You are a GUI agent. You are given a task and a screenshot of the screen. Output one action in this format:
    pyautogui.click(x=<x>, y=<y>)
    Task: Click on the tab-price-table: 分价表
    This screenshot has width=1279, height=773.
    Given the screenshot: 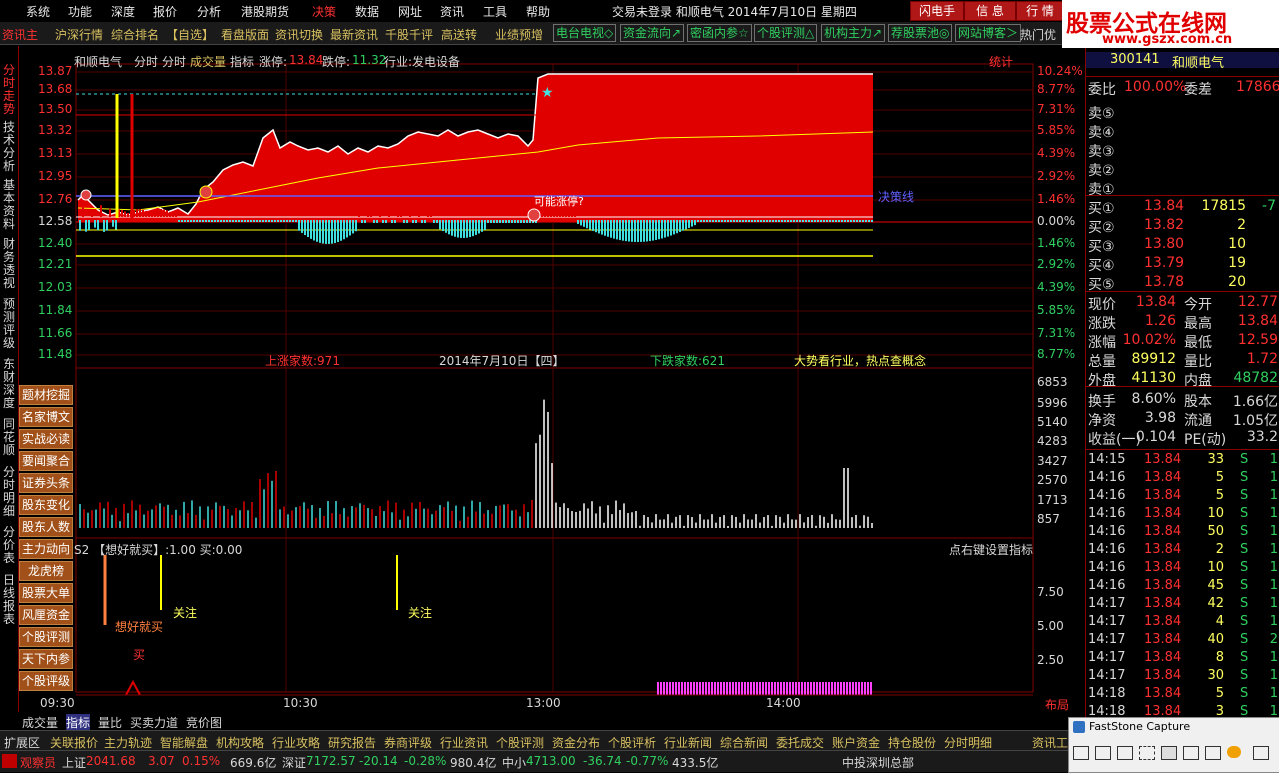 What is the action you would take?
    pyautogui.click(x=9, y=545)
    